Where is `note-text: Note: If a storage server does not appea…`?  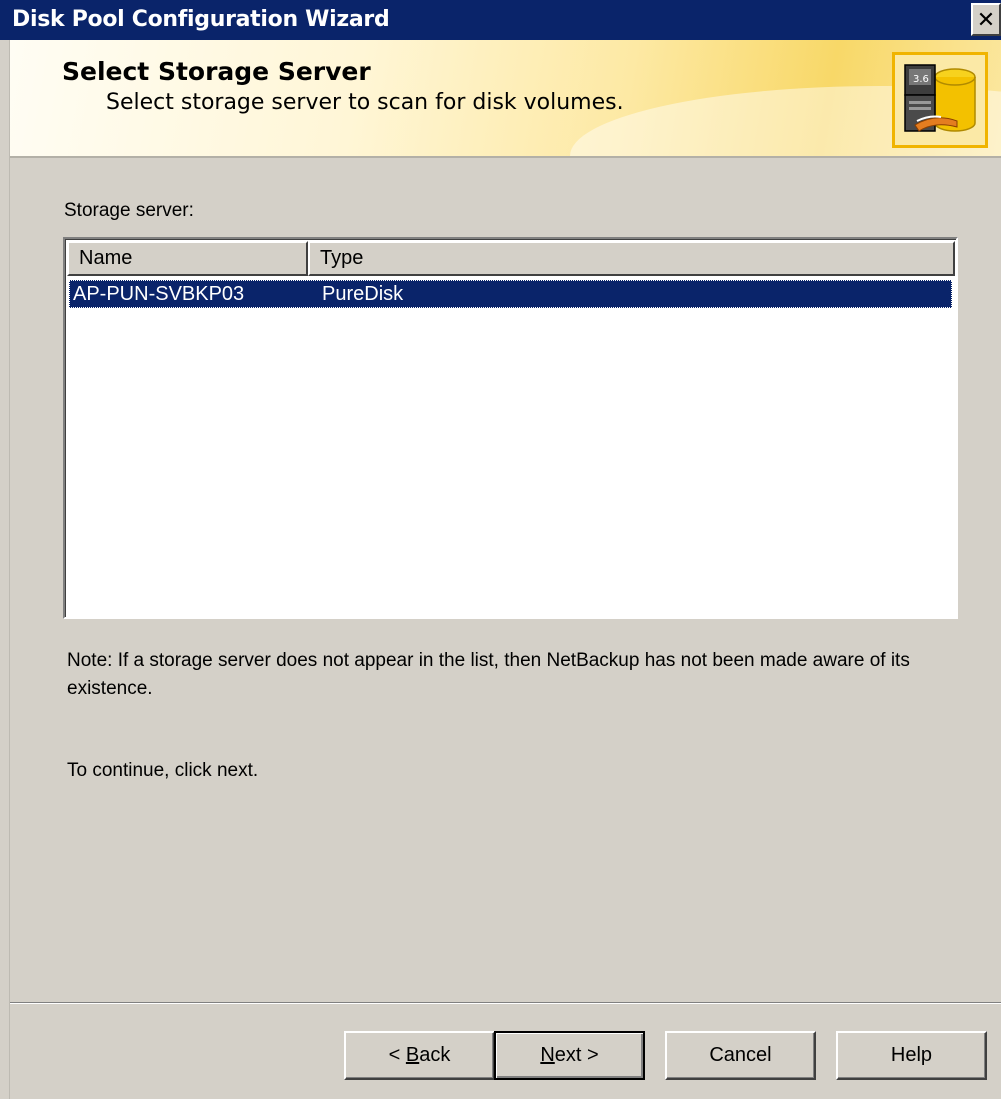 note-text: Note: If a storage server does not appea… is located at coordinates (488, 674).